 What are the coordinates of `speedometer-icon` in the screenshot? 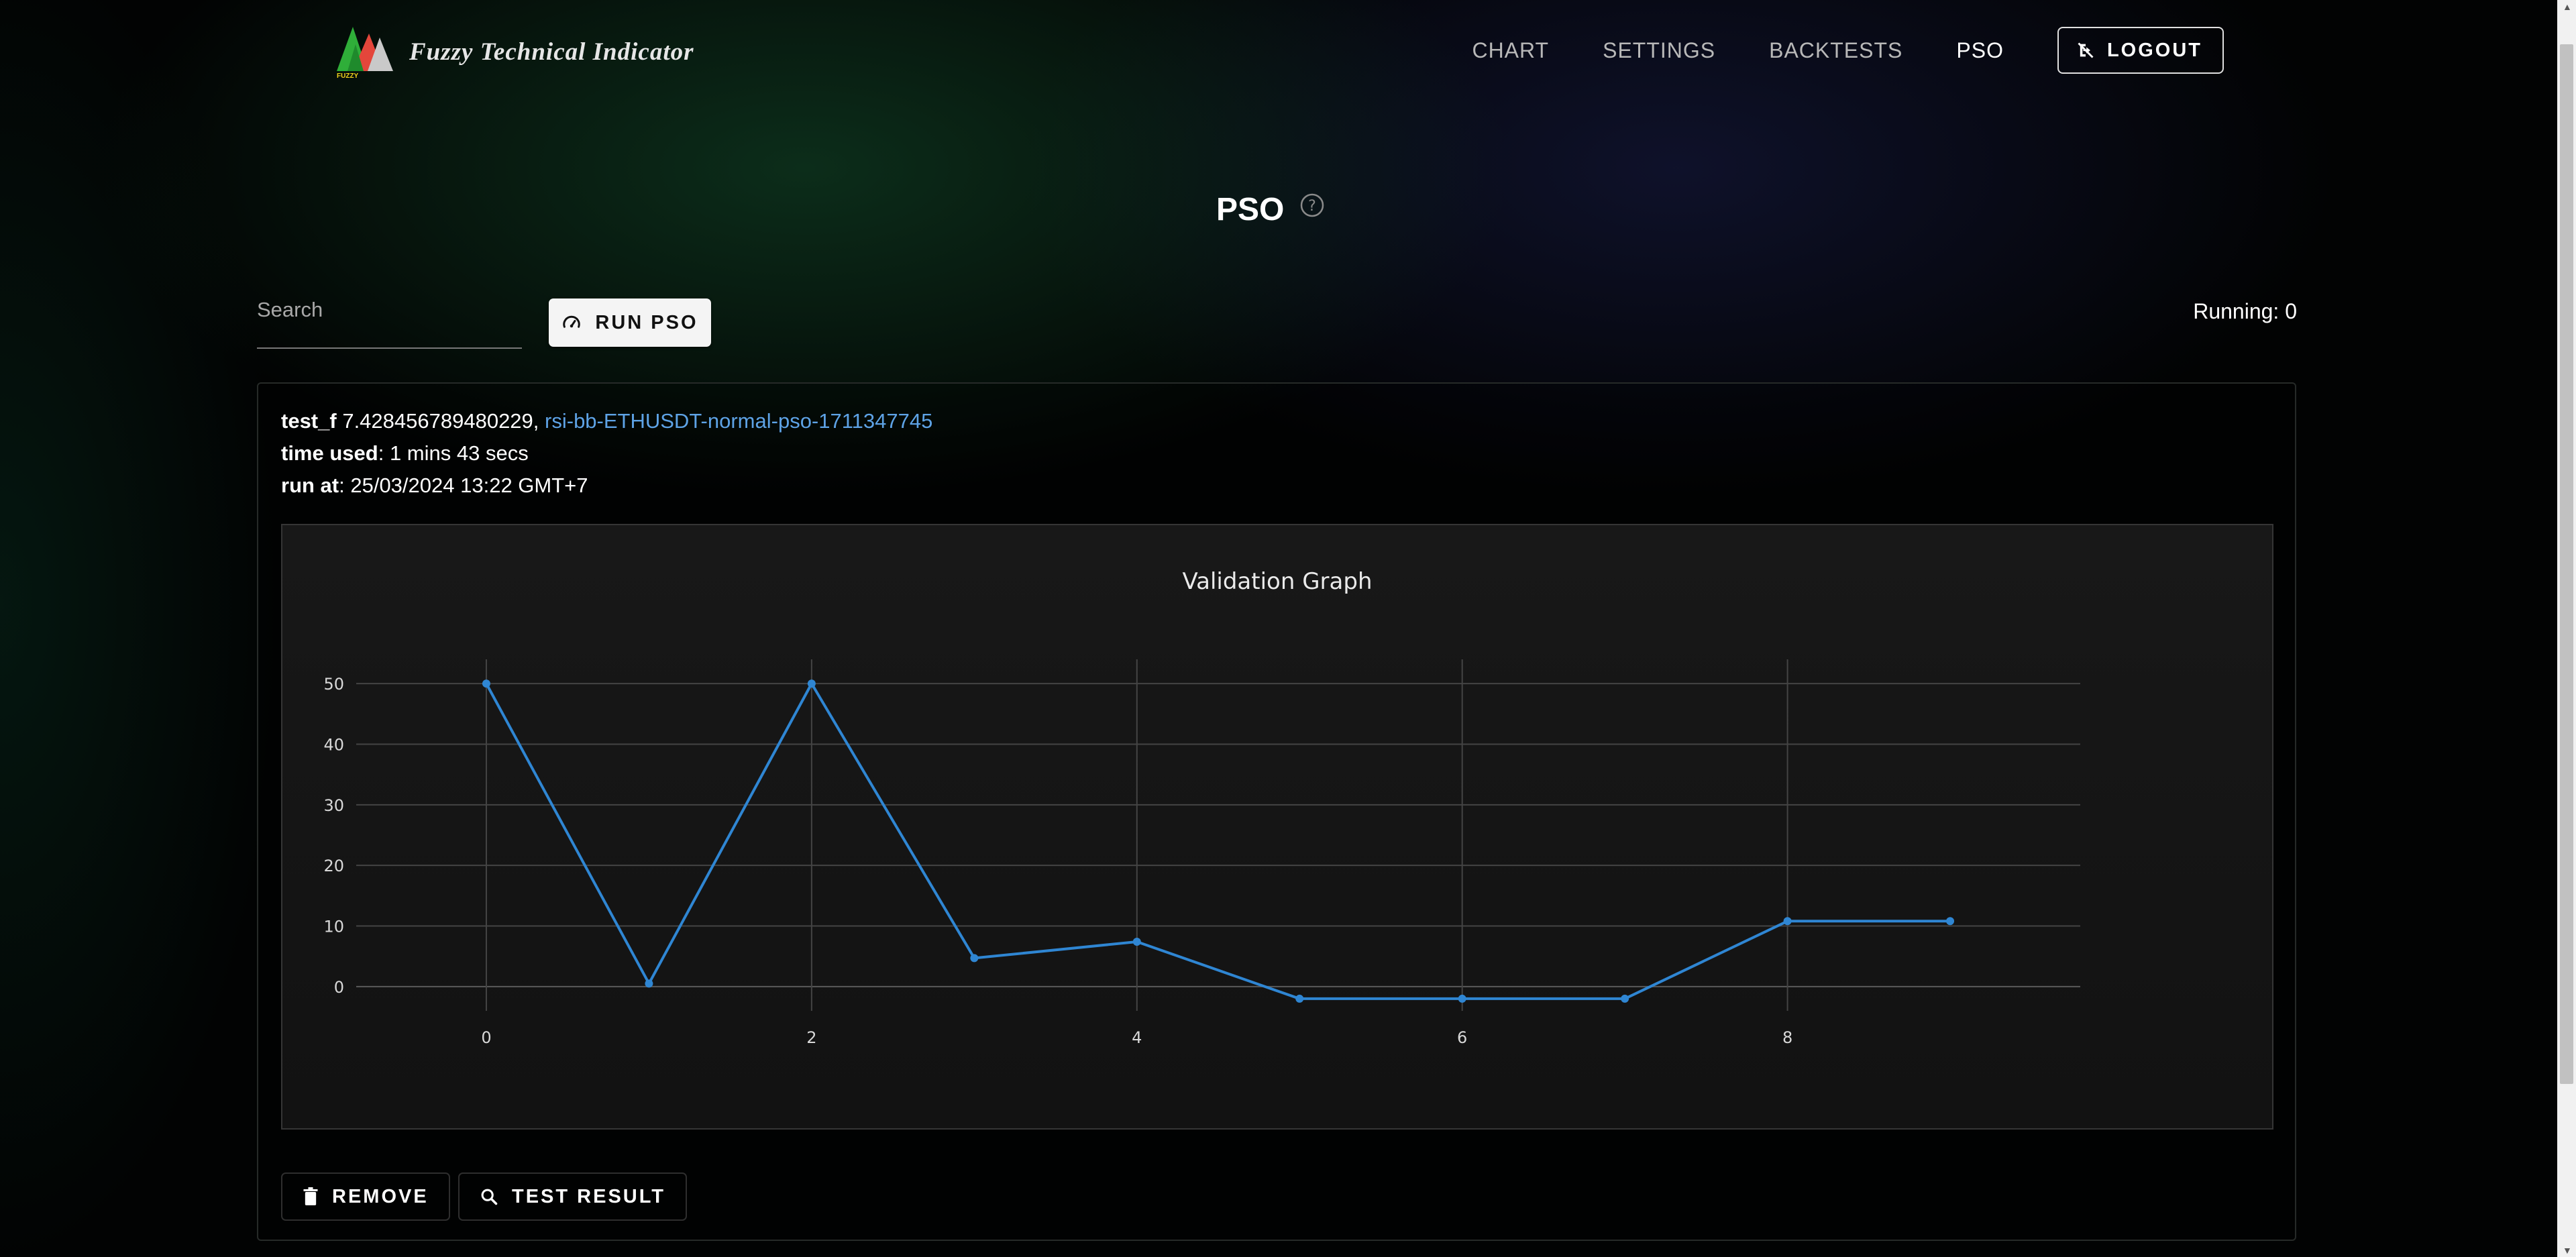 It's located at (572, 322).